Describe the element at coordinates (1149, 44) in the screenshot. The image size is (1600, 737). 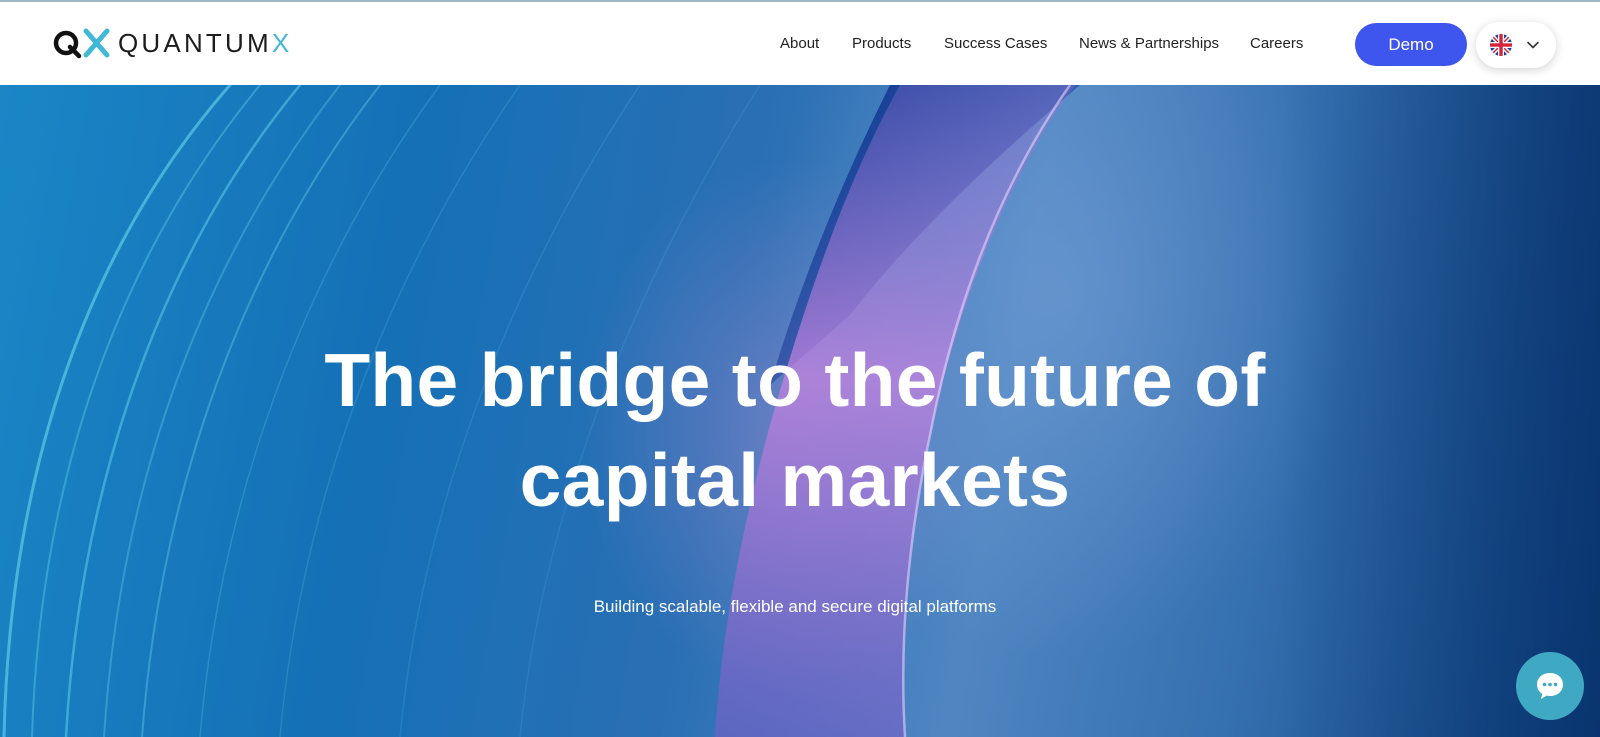
I see `nav-news-partnerships: News & Partnerships` at that location.